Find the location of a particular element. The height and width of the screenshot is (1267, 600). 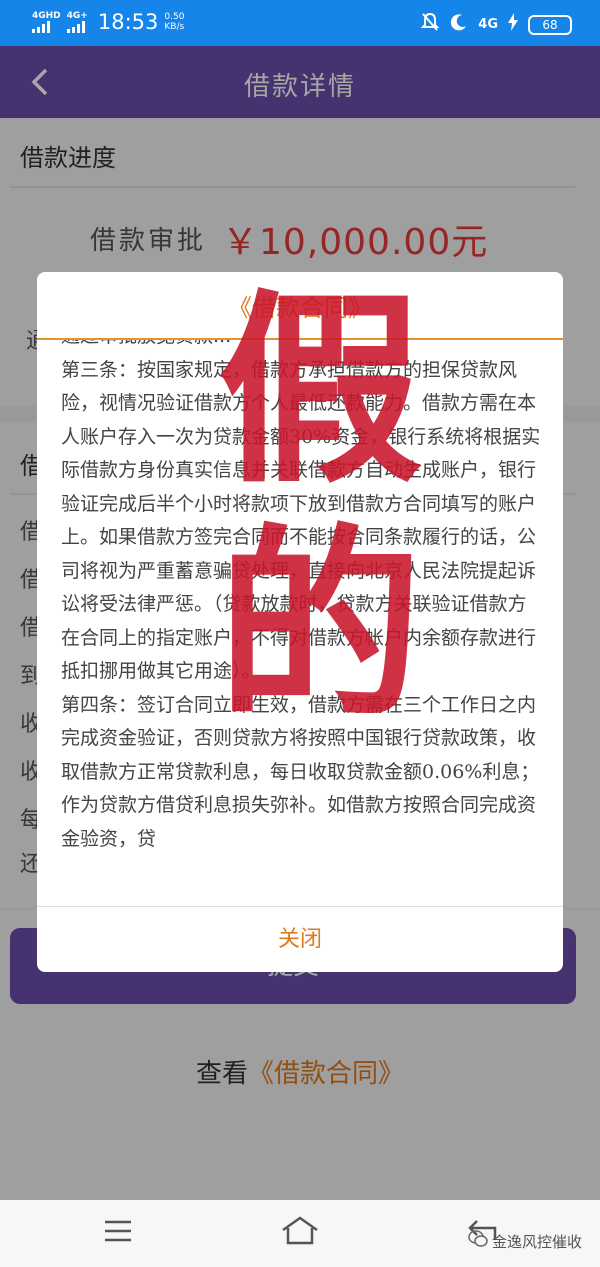

sim2-signal-icon: 4G+ is located at coordinates (77, 22).